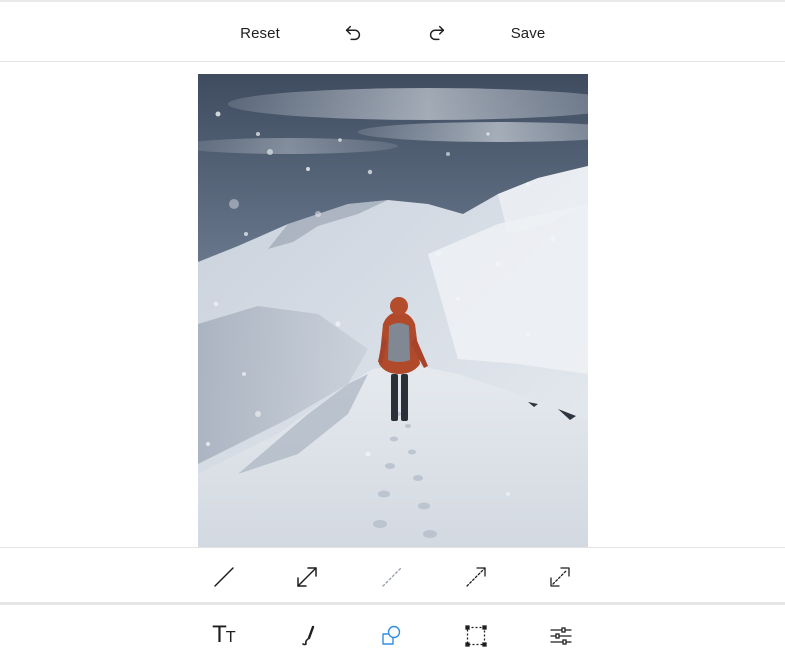  I want to click on undo-button, so click(353, 33).